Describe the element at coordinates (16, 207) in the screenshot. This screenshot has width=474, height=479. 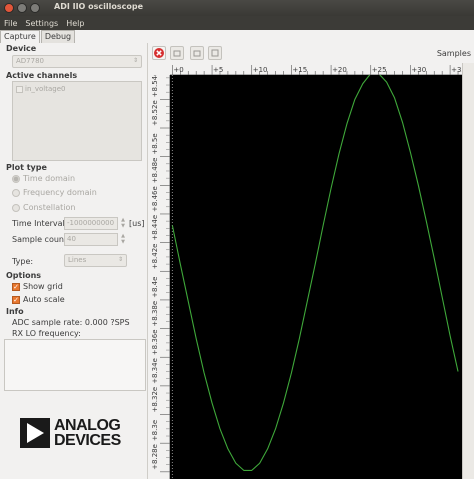
I see `radio-constellation-button` at that location.